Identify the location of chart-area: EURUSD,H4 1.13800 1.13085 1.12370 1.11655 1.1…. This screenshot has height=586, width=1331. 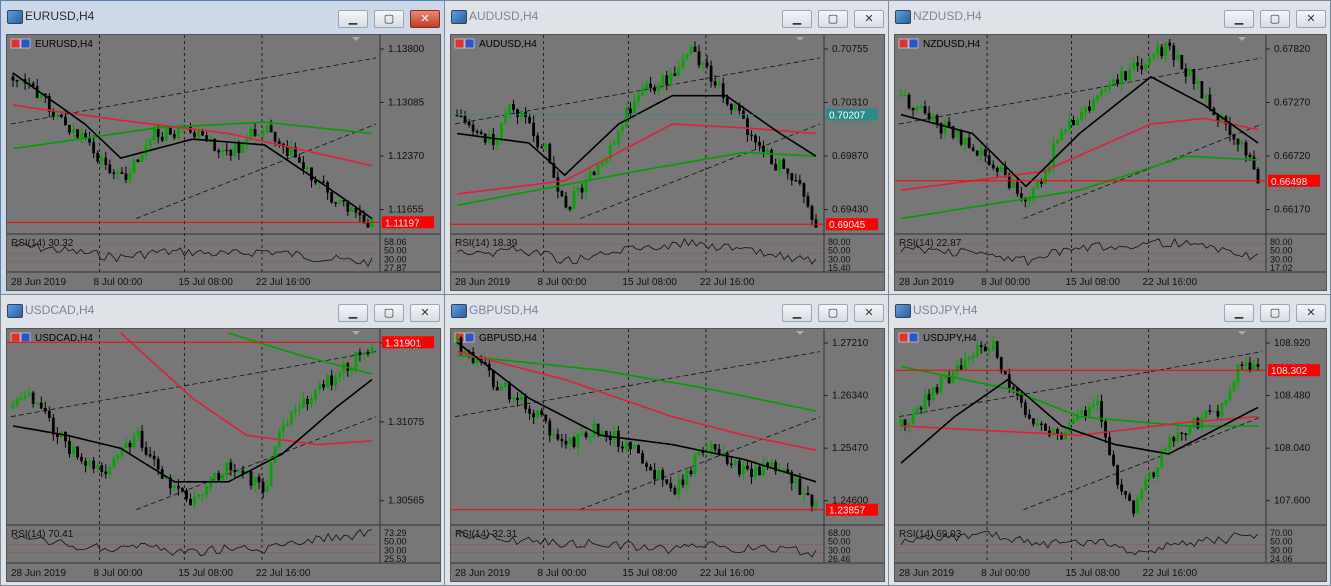
(223, 162).